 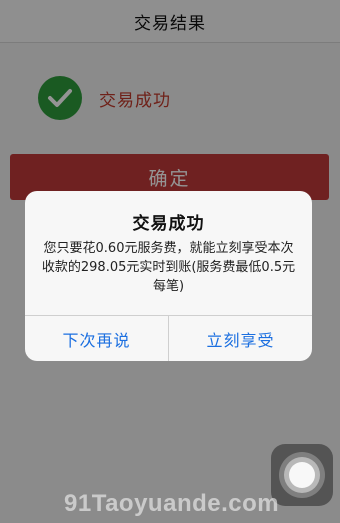 What do you see at coordinates (172, 503) in the screenshot?
I see `watermark: 91Taoyuande.com` at bounding box center [172, 503].